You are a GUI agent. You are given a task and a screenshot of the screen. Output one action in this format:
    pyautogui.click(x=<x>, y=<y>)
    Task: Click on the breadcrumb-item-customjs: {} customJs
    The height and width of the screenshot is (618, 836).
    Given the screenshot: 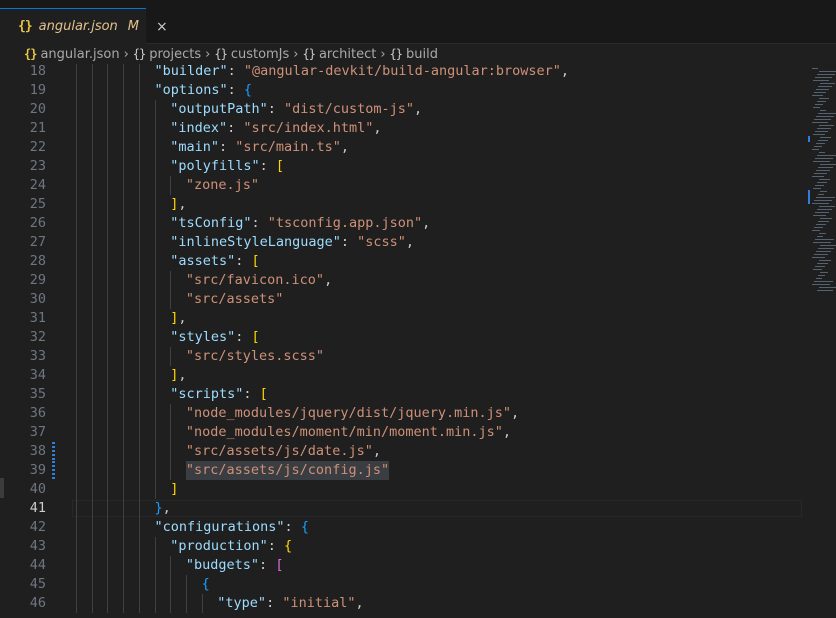 What is the action you would take?
    pyautogui.click(x=251, y=54)
    